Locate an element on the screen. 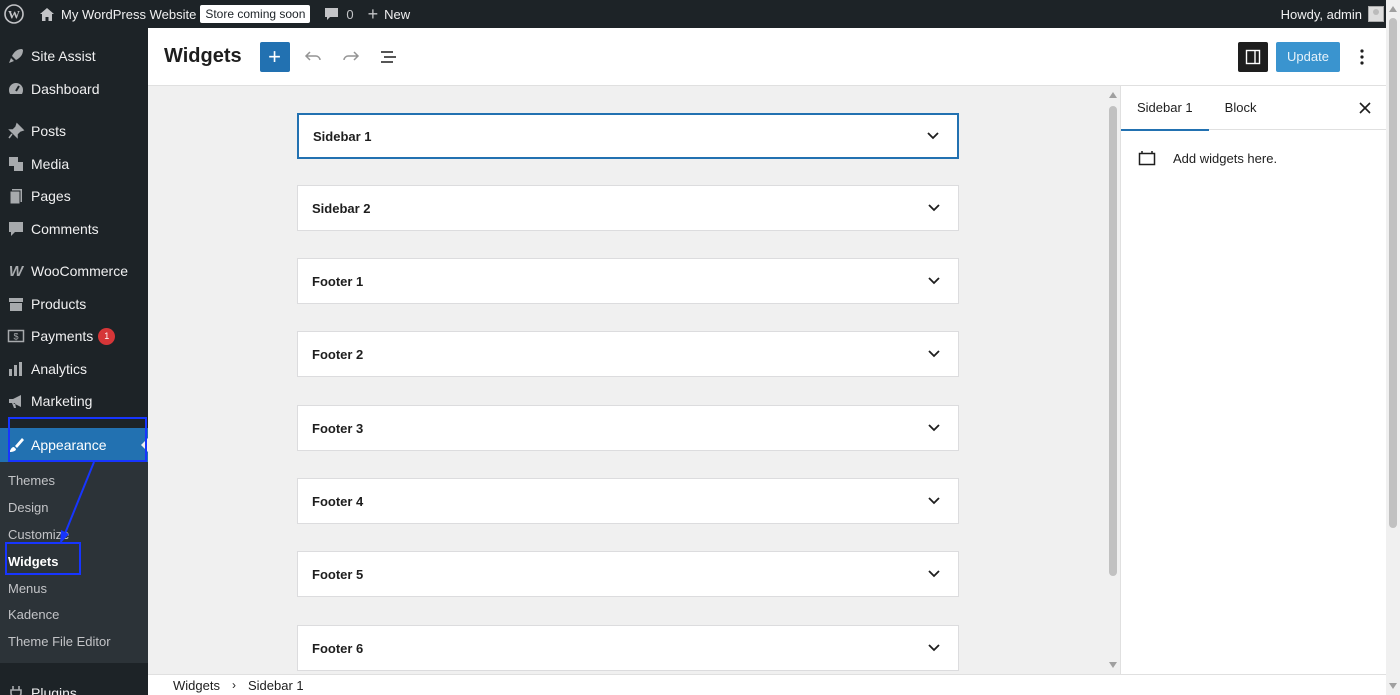  widget-area-title: Footer 4 is located at coordinates (338, 501).